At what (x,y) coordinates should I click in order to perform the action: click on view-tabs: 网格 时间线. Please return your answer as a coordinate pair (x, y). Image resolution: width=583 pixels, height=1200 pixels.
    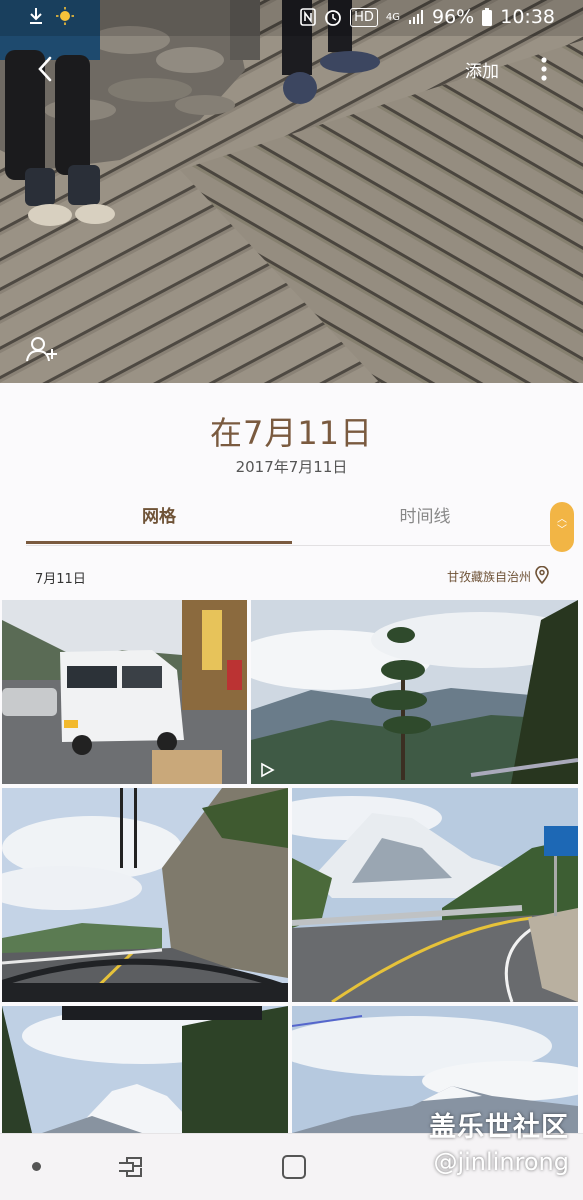
    Looking at the image, I should click on (288, 522).